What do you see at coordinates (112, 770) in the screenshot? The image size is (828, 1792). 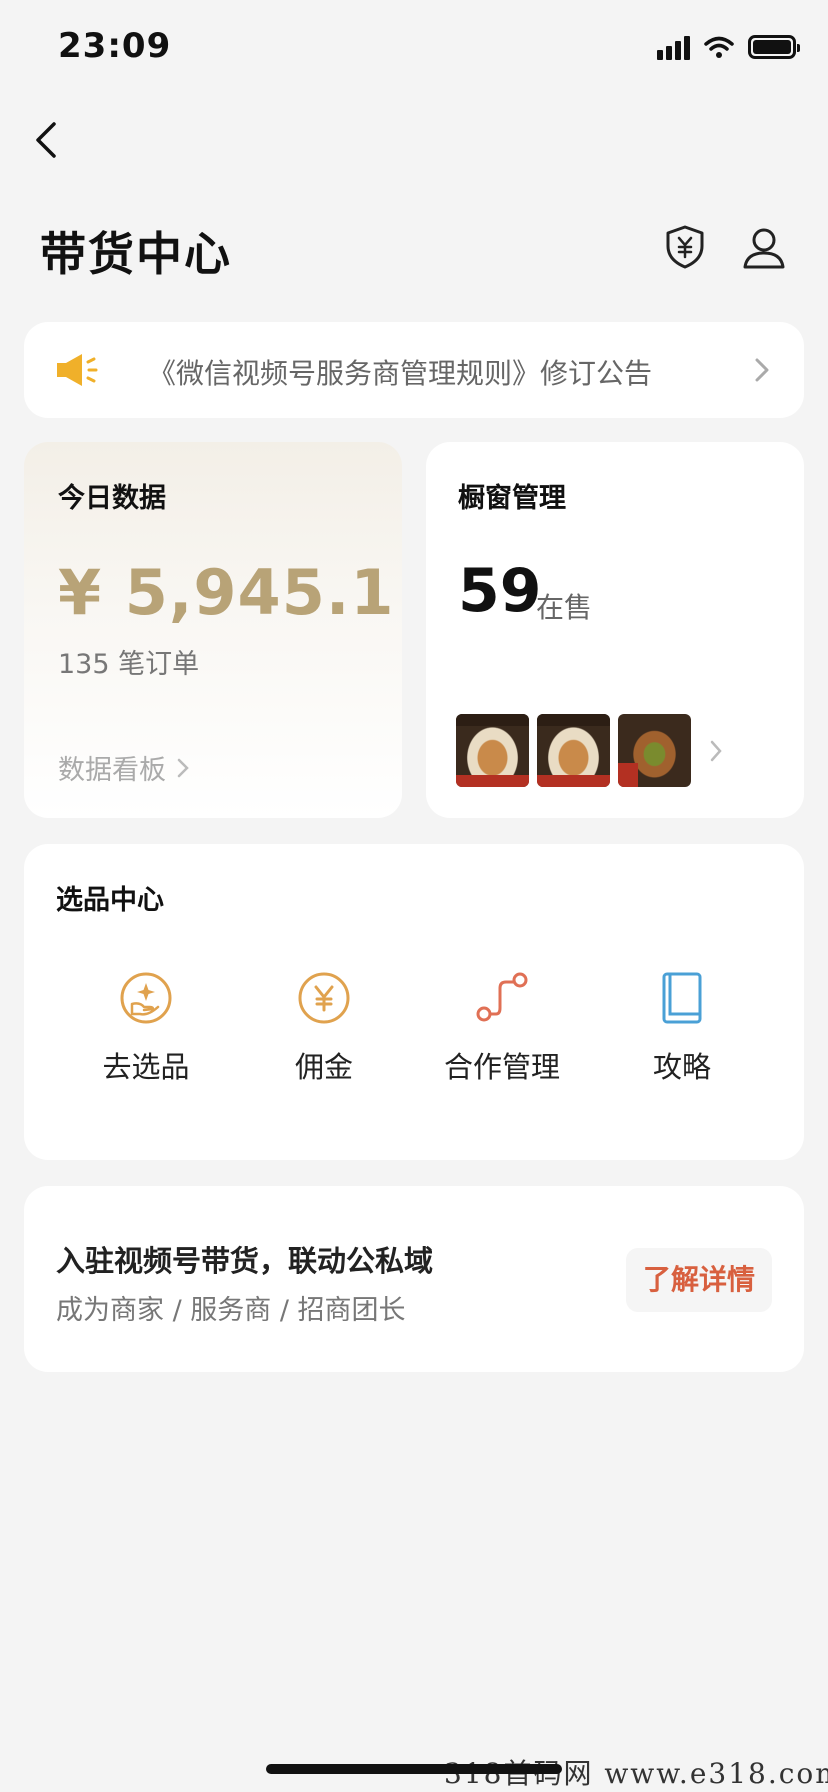 I see `dashboard-link-label: 数据看板` at bounding box center [112, 770].